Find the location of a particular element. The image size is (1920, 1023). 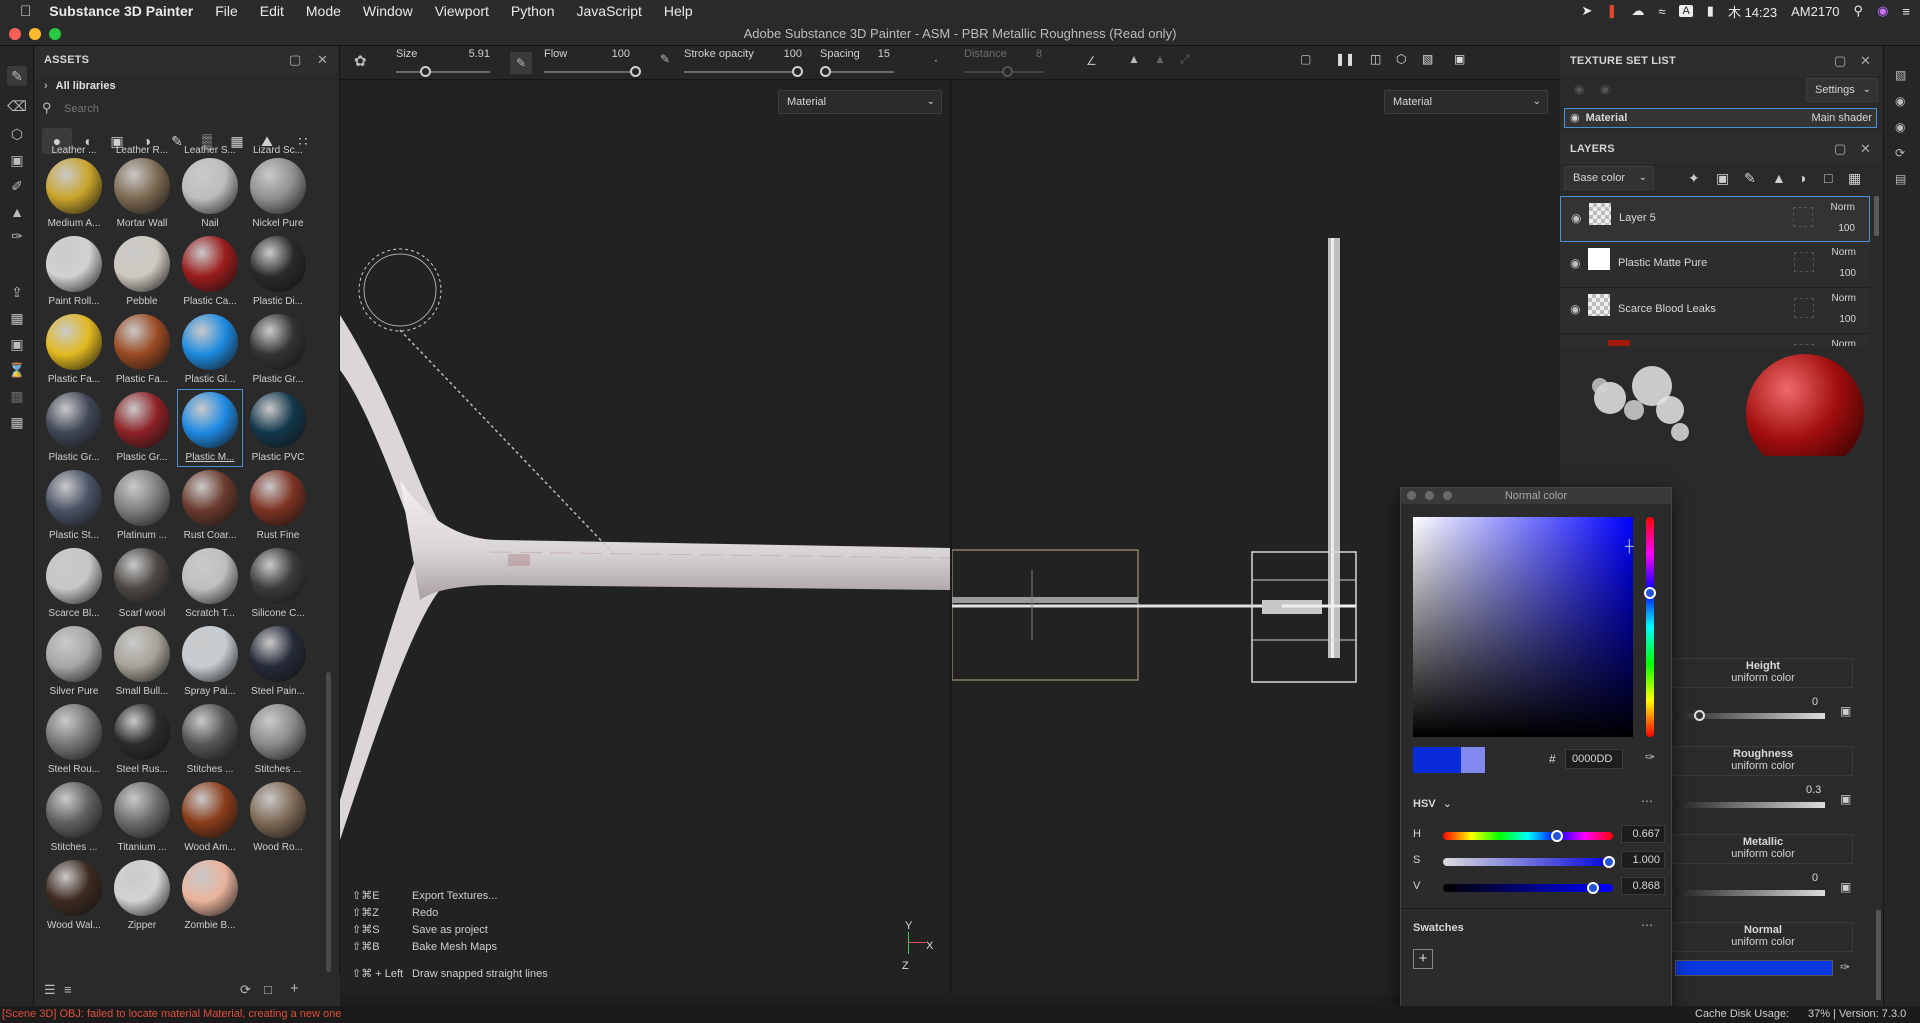

asset-tile: Nail is located at coordinates (210, 194).